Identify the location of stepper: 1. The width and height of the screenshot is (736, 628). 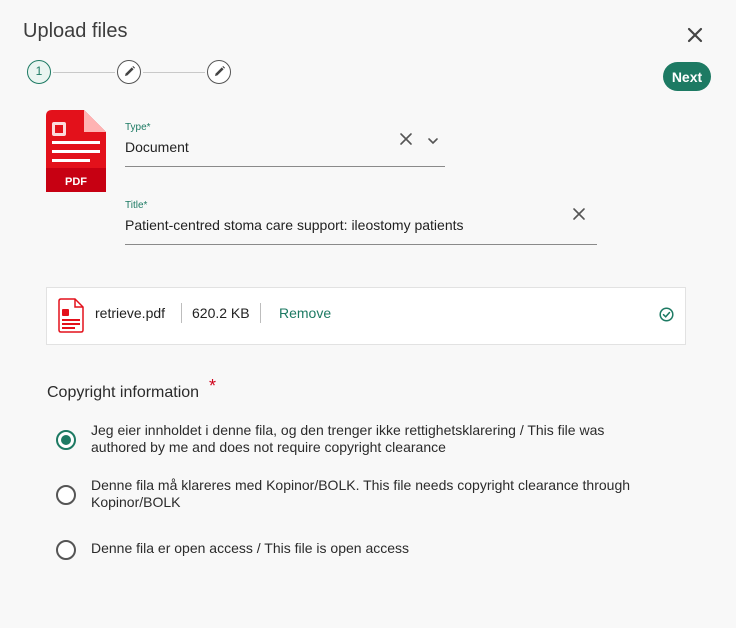
(131, 74).